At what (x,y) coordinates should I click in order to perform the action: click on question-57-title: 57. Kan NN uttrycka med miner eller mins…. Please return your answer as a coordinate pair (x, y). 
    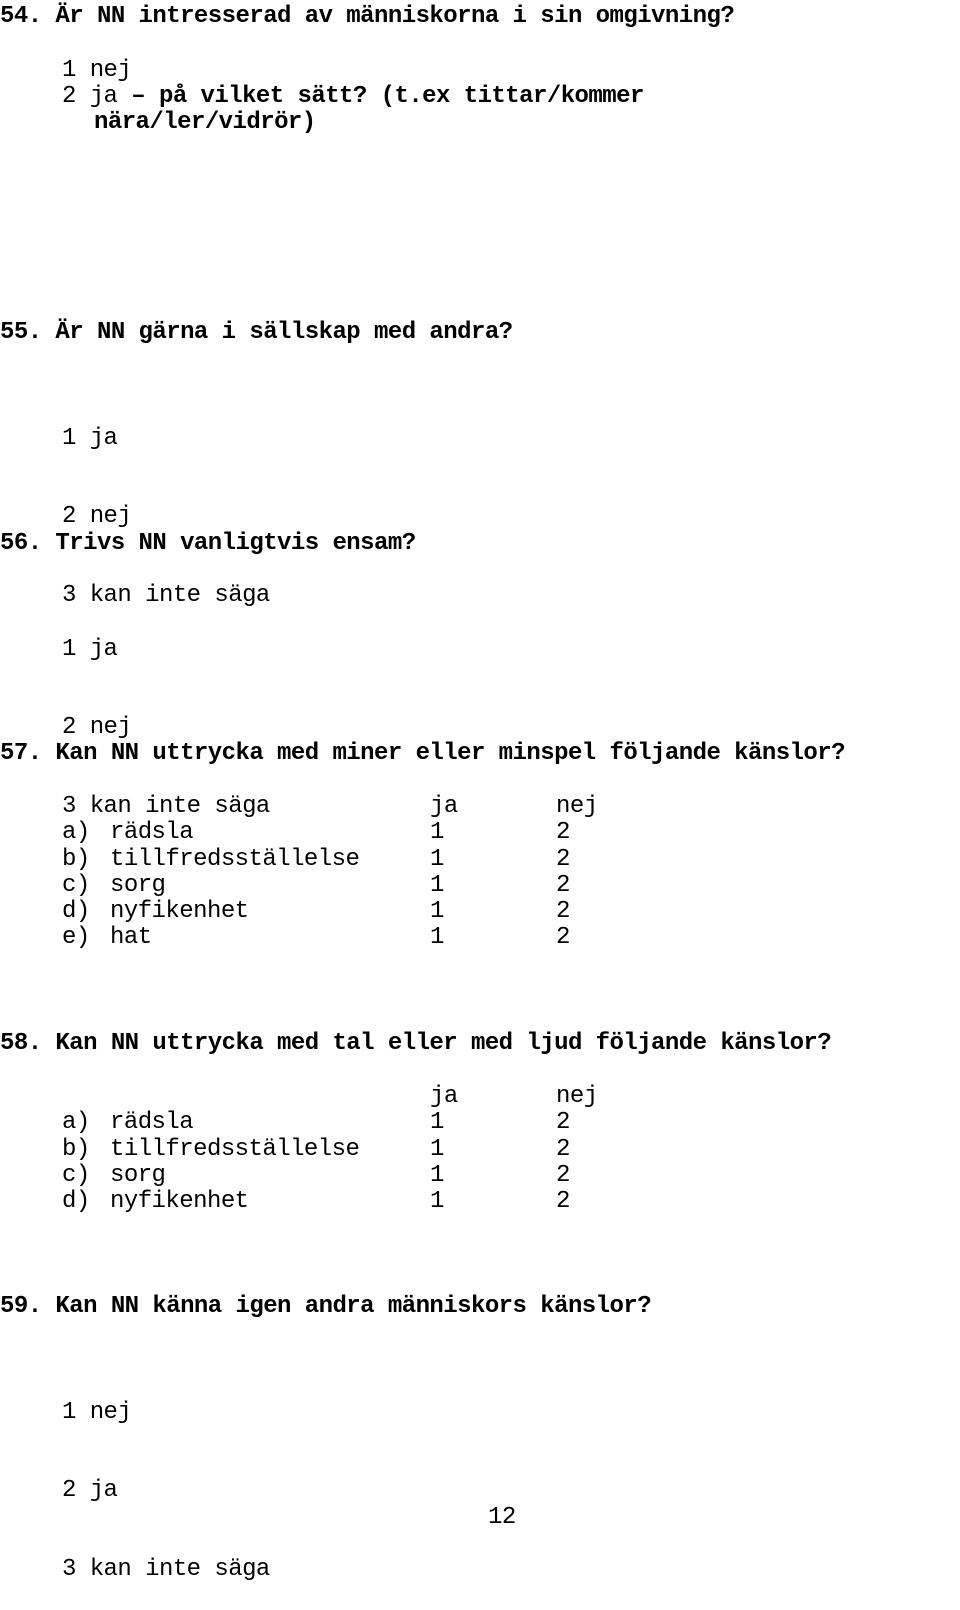
    Looking at the image, I should click on (423, 753).